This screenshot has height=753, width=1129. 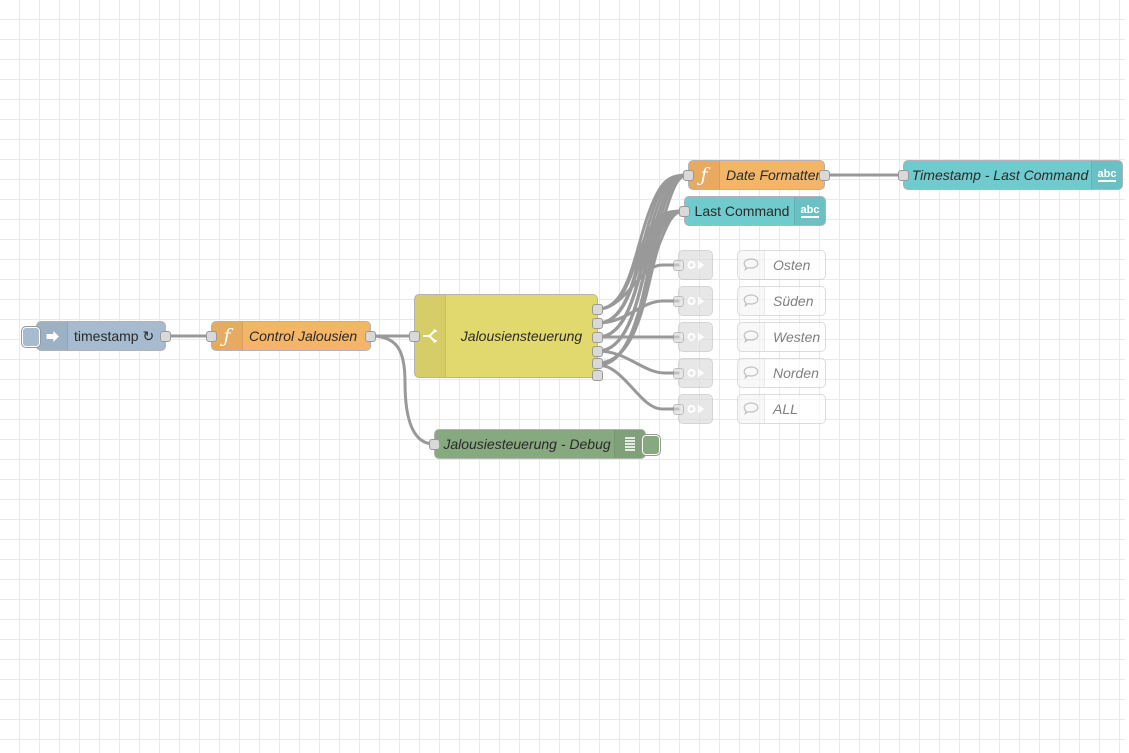 What do you see at coordinates (773, 175) in the screenshot?
I see `node-date-formatter-label: Date Formatter` at bounding box center [773, 175].